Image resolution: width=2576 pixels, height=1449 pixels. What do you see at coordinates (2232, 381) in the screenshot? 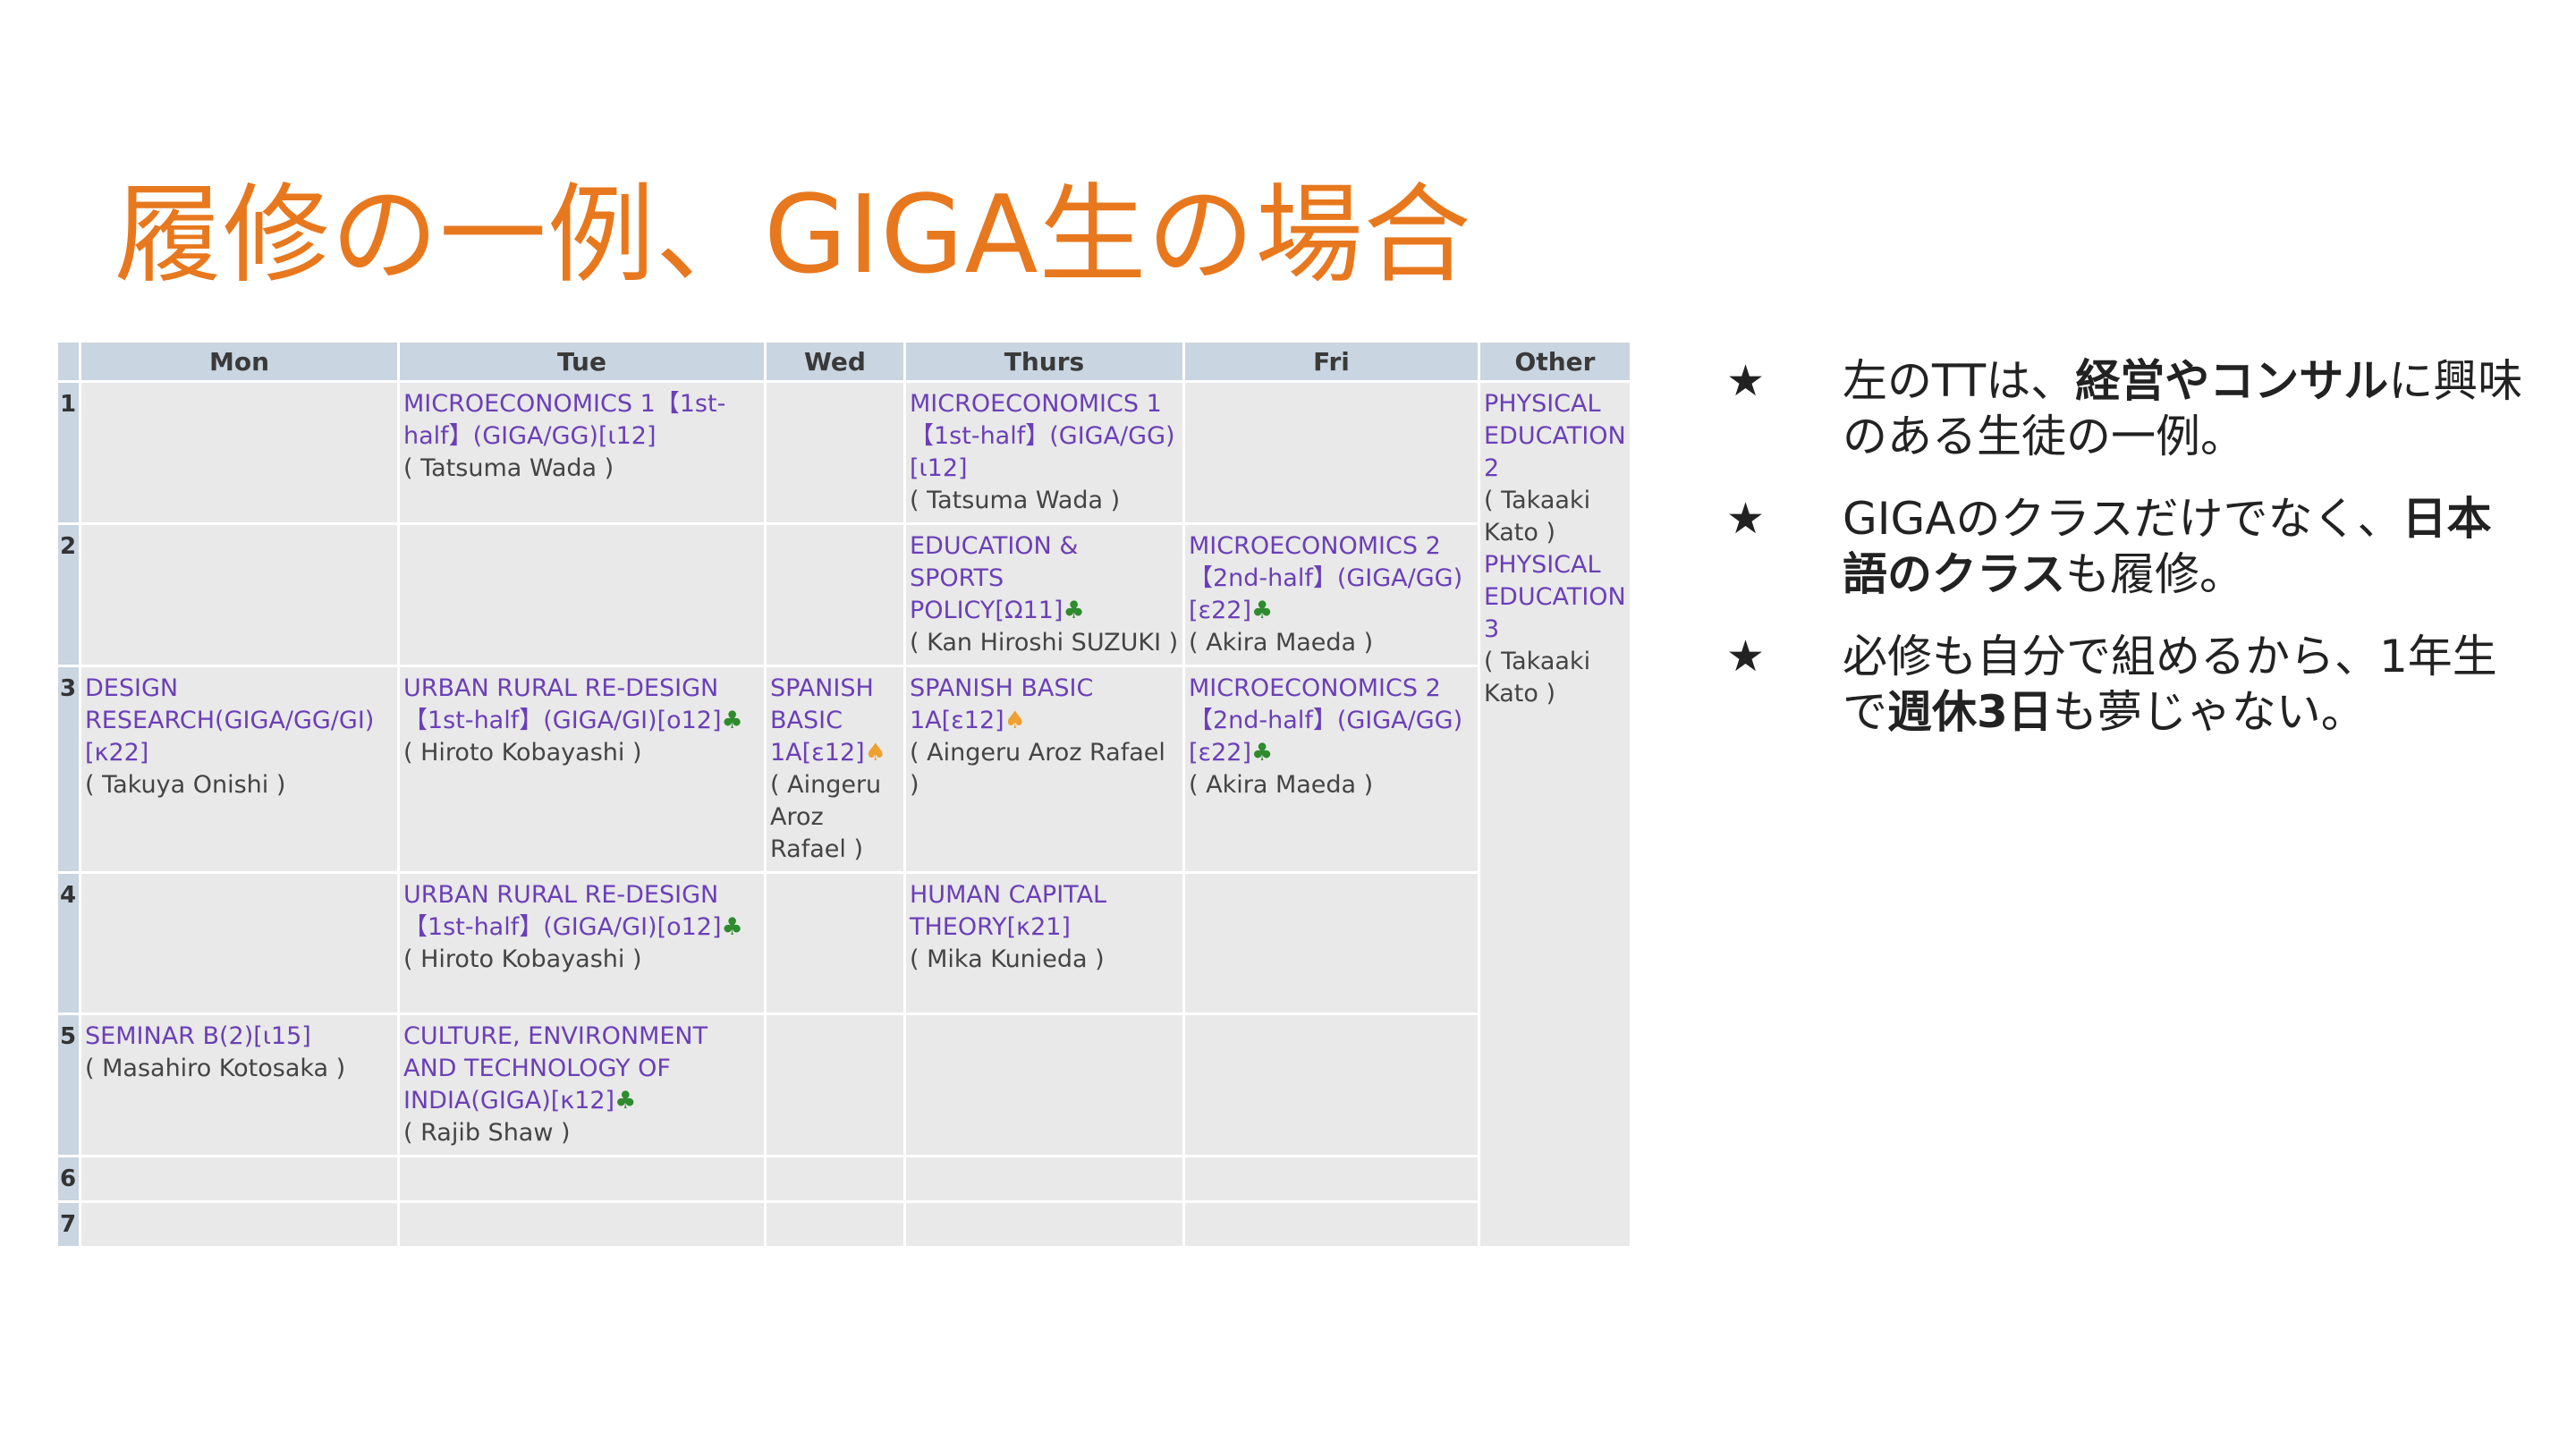
I see `bullet-text-bold: 経営やコンサル` at bounding box center [2232, 381].